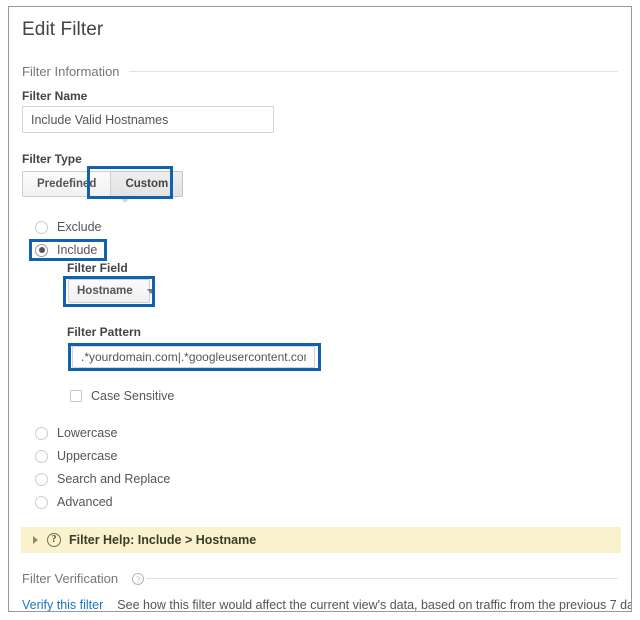 The height and width of the screenshot is (620, 640). Describe the element at coordinates (41, 502) in the screenshot. I see `radio-advanced-indicator` at that location.